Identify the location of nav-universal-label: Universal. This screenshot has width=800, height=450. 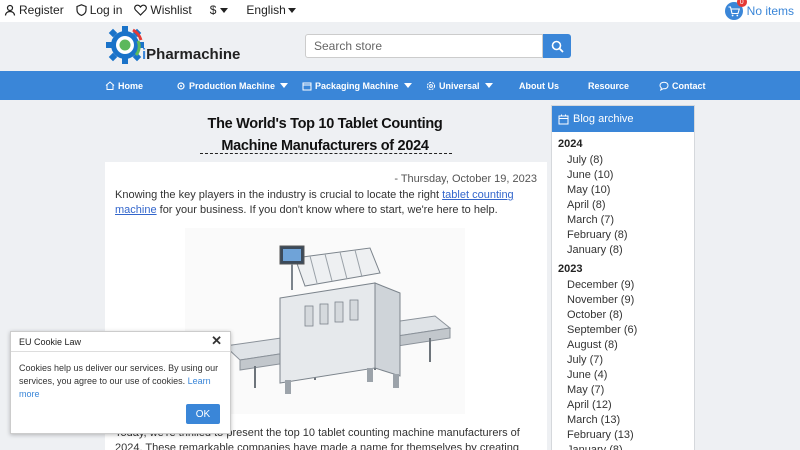
(459, 85).